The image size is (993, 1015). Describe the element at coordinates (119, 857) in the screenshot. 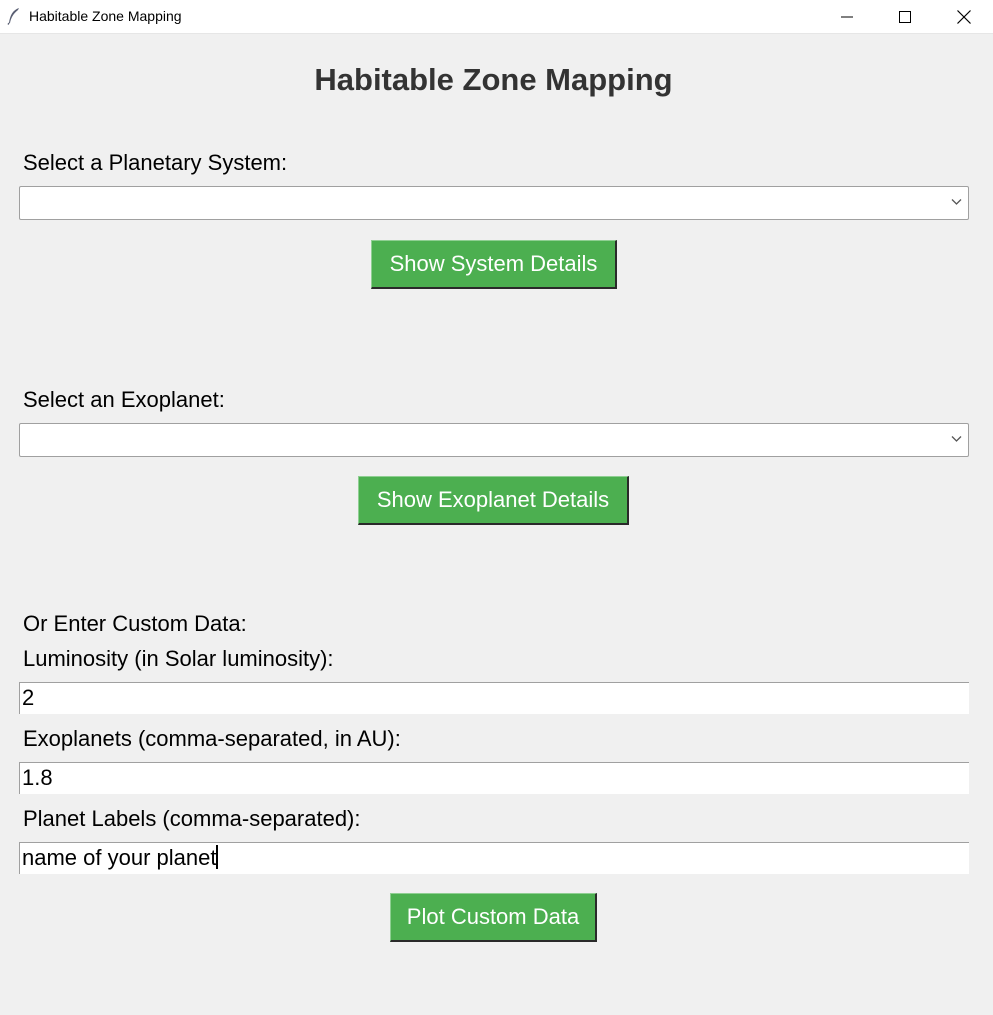

I see `planet-labels-input-value: name of your planet` at that location.